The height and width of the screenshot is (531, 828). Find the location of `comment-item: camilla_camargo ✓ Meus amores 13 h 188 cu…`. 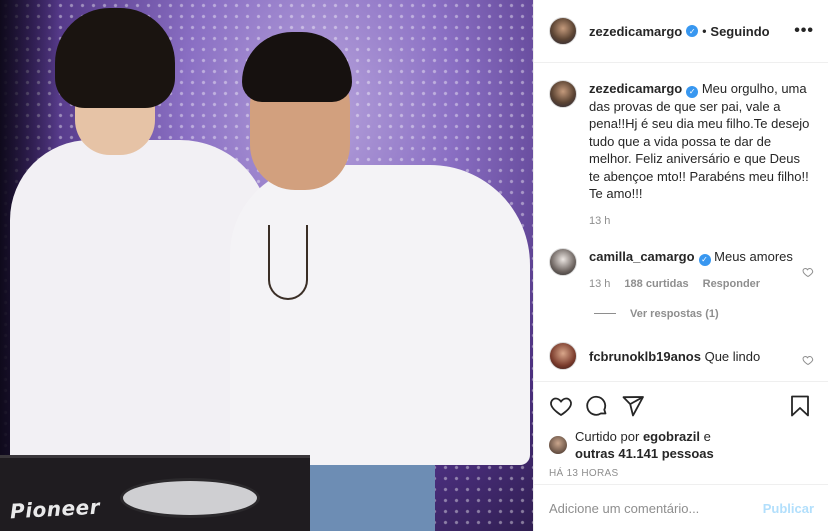

comment-item: camilla_camargo ✓ Meus amores 13 h 188 cu… is located at coordinates (681, 270).